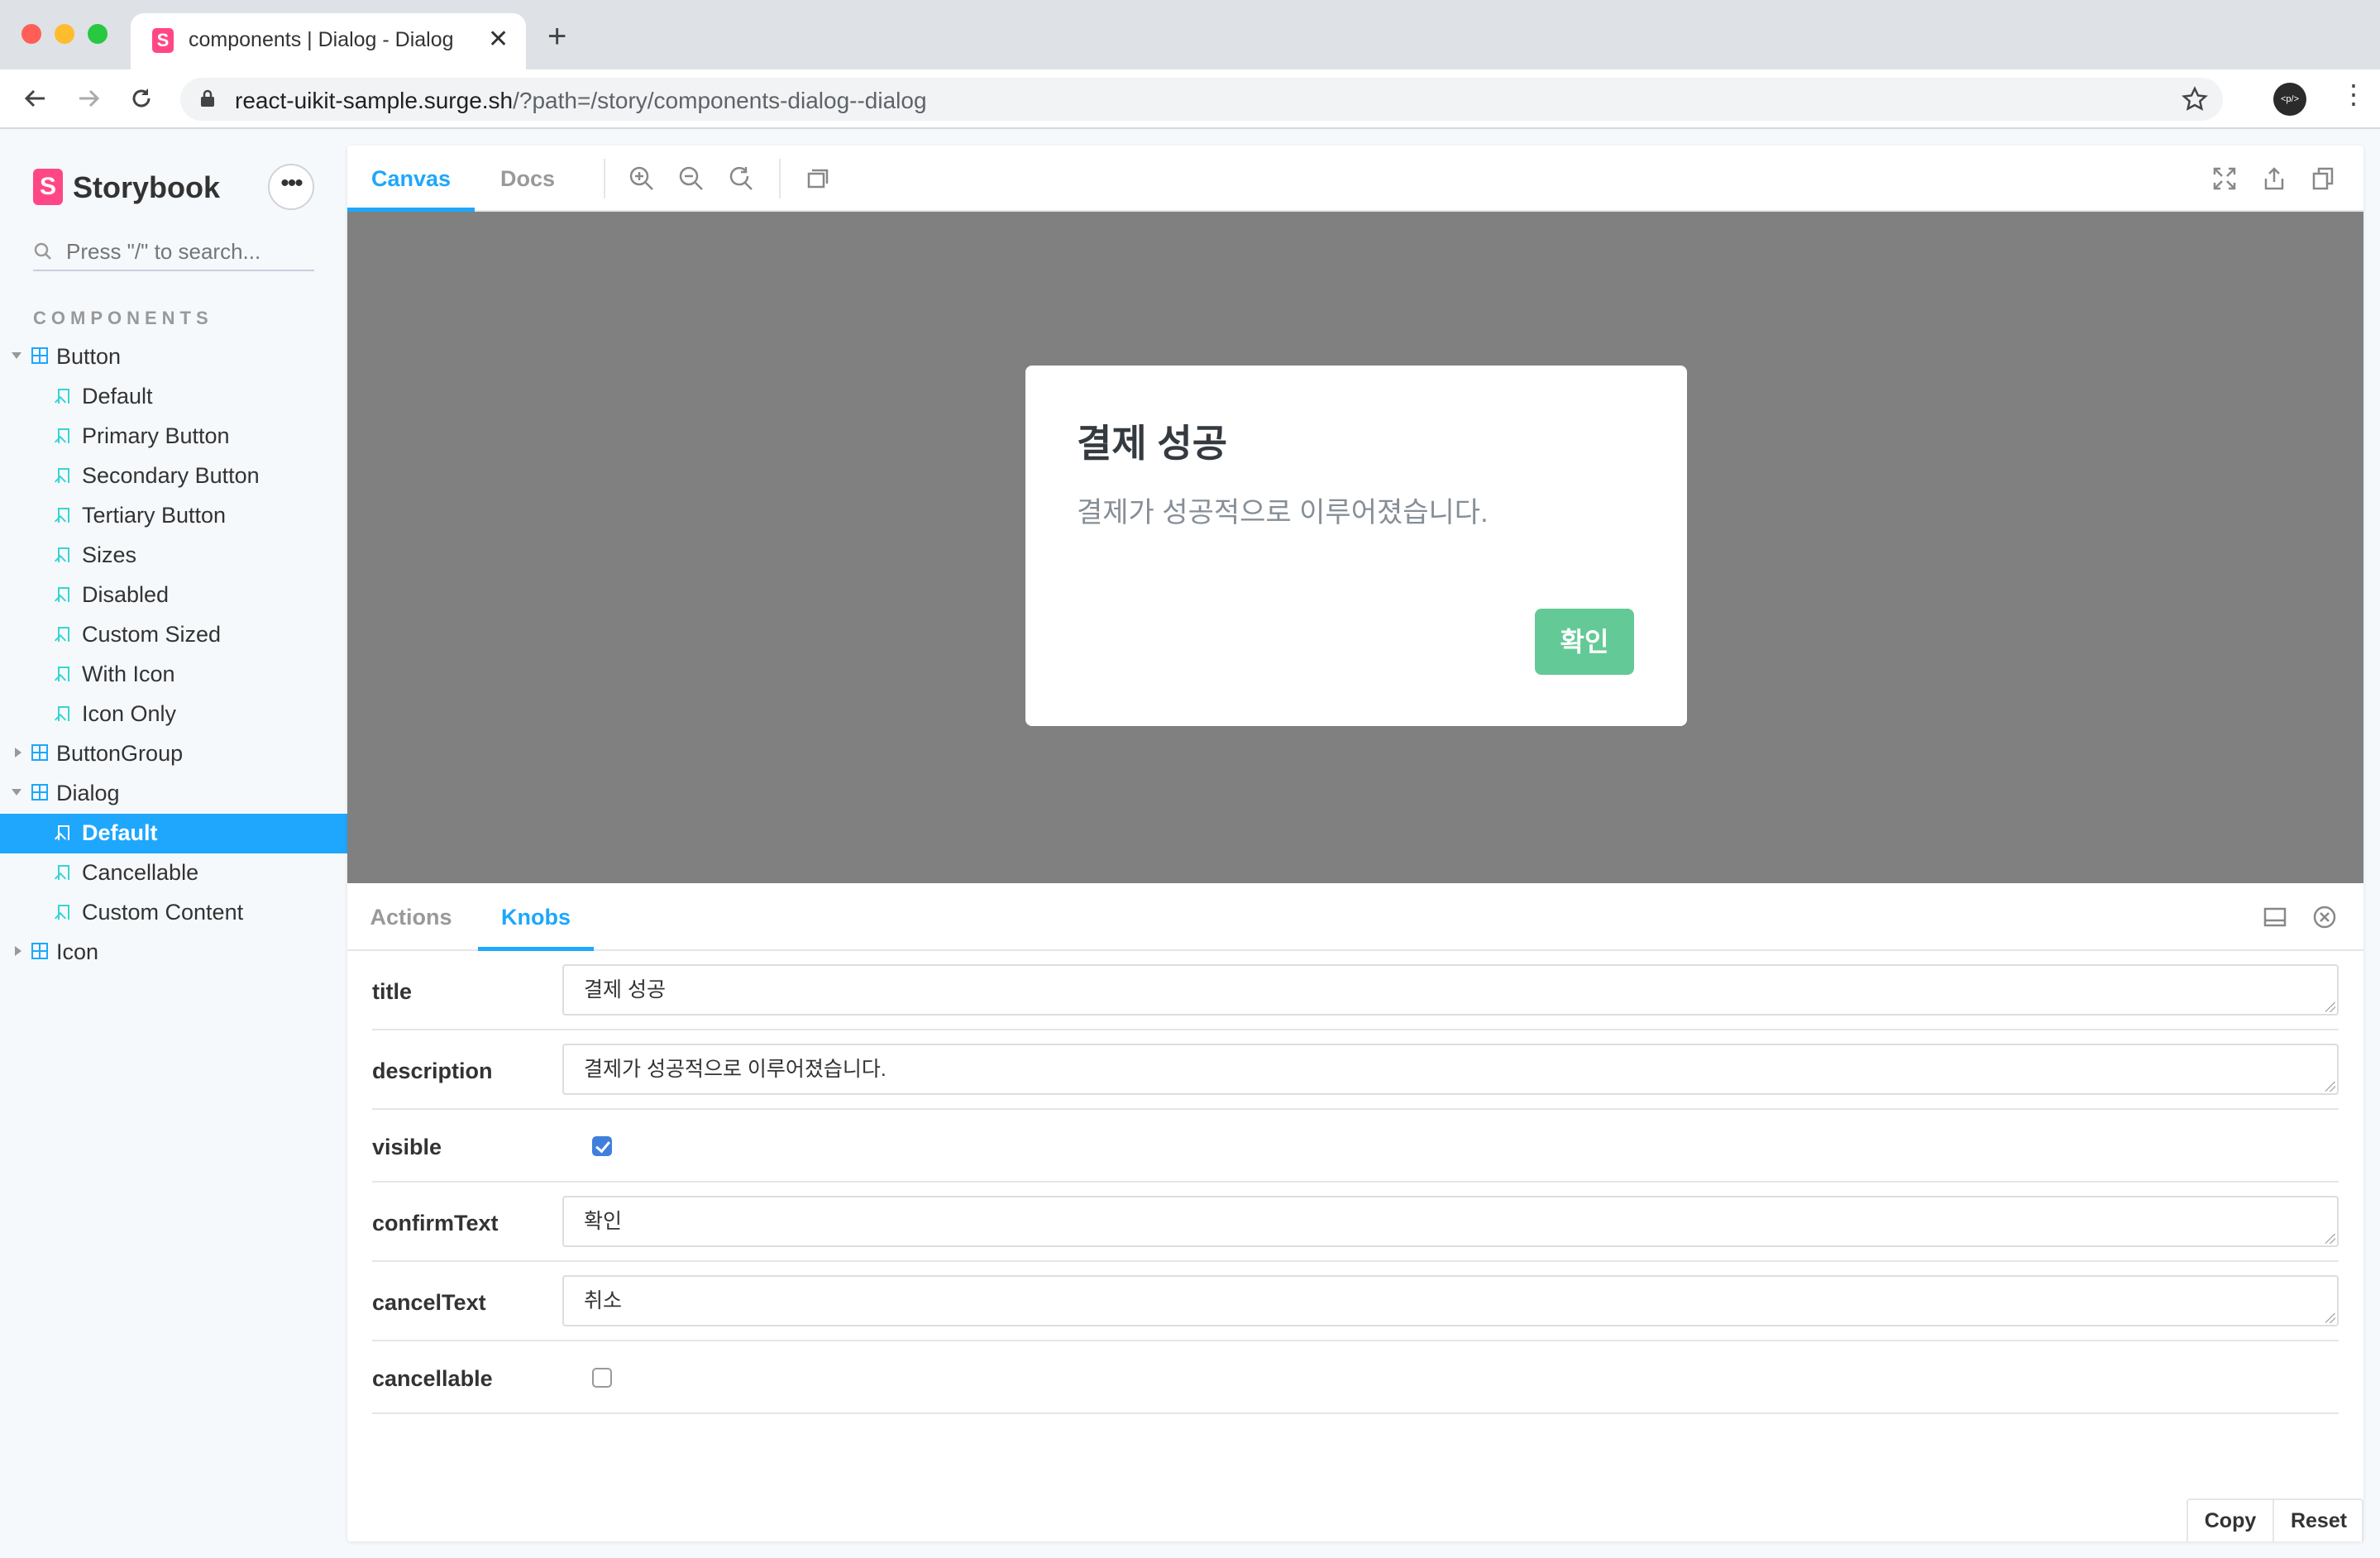 Image resolution: width=2380 pixels, height=1558 pixels. Describe the element at coordinates (98, 34) in the screenshot. I see `maximize-window-button` at that location.